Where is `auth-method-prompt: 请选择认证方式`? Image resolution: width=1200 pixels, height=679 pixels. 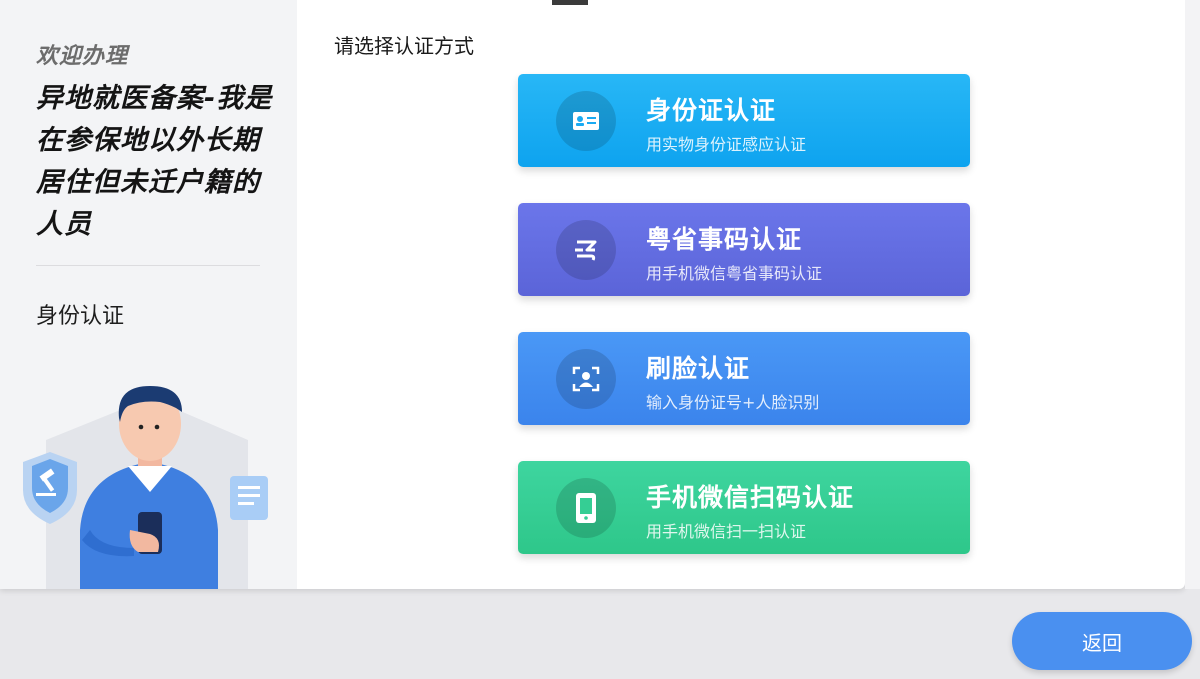 auth-method-prompt: 请选择认证方式 is located at coordinates (404, 46).